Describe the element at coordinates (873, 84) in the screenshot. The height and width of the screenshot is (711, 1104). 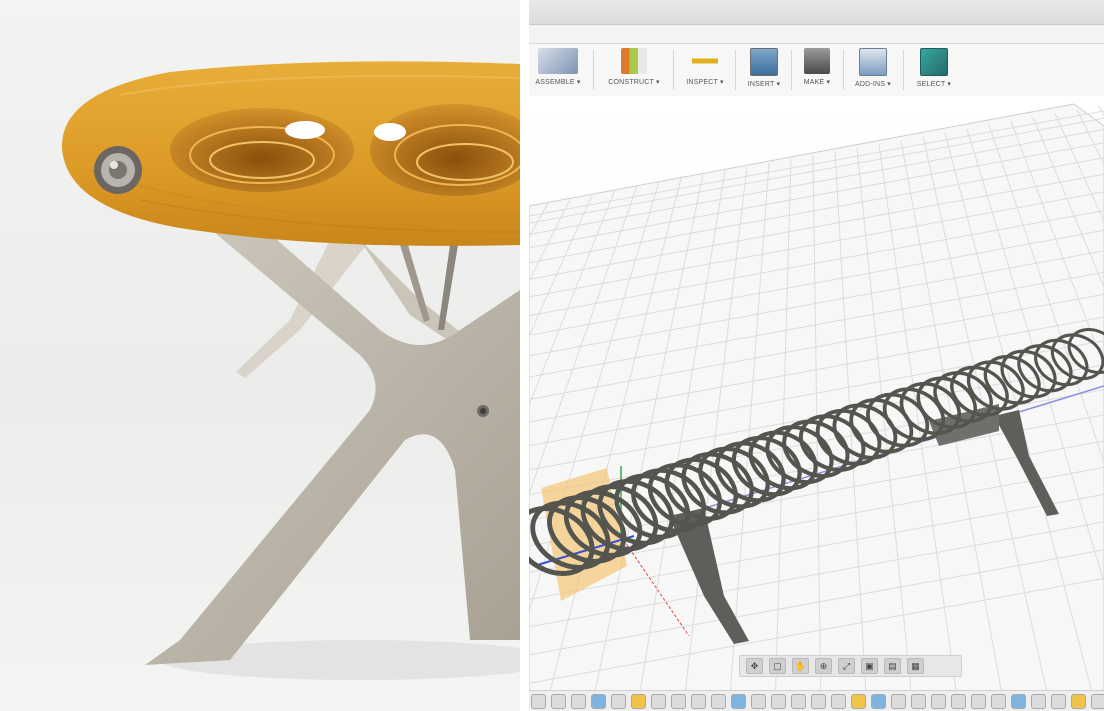
I see `add-ins-label: ADD-INS ▾` at that location.